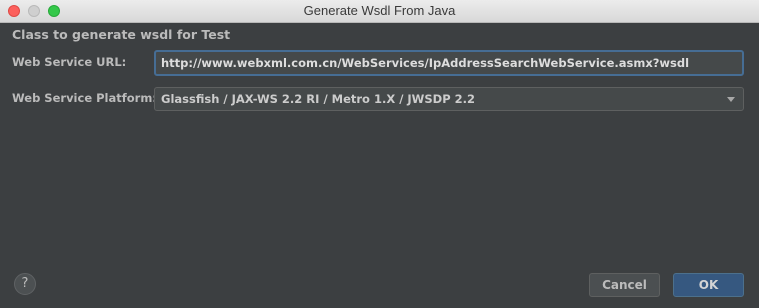 Image resolution: width=759 pixels, height=308 pixels. What do you see at coordinates (84, 98) in the screenshot?
I see `web-service-platform-label: Web Service Platform:` at bounding box center [84, 98].